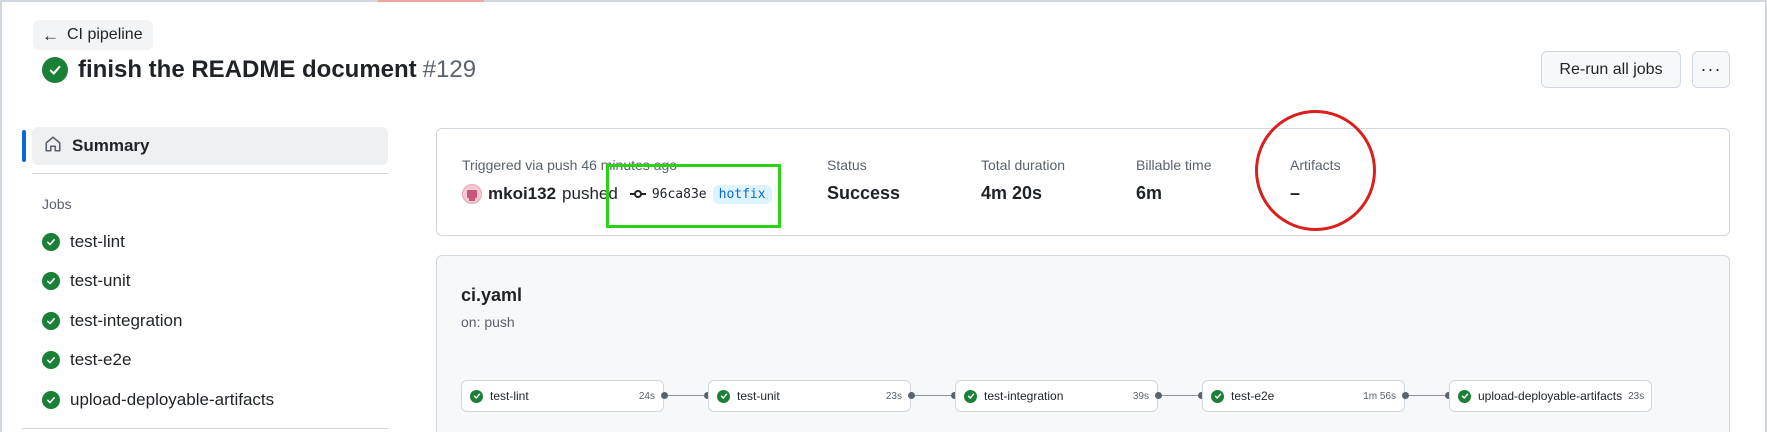 This screenshot has height=432, width=1767. I want to click on sidebar-job-test-unit: test-unit, so click(215, 282).